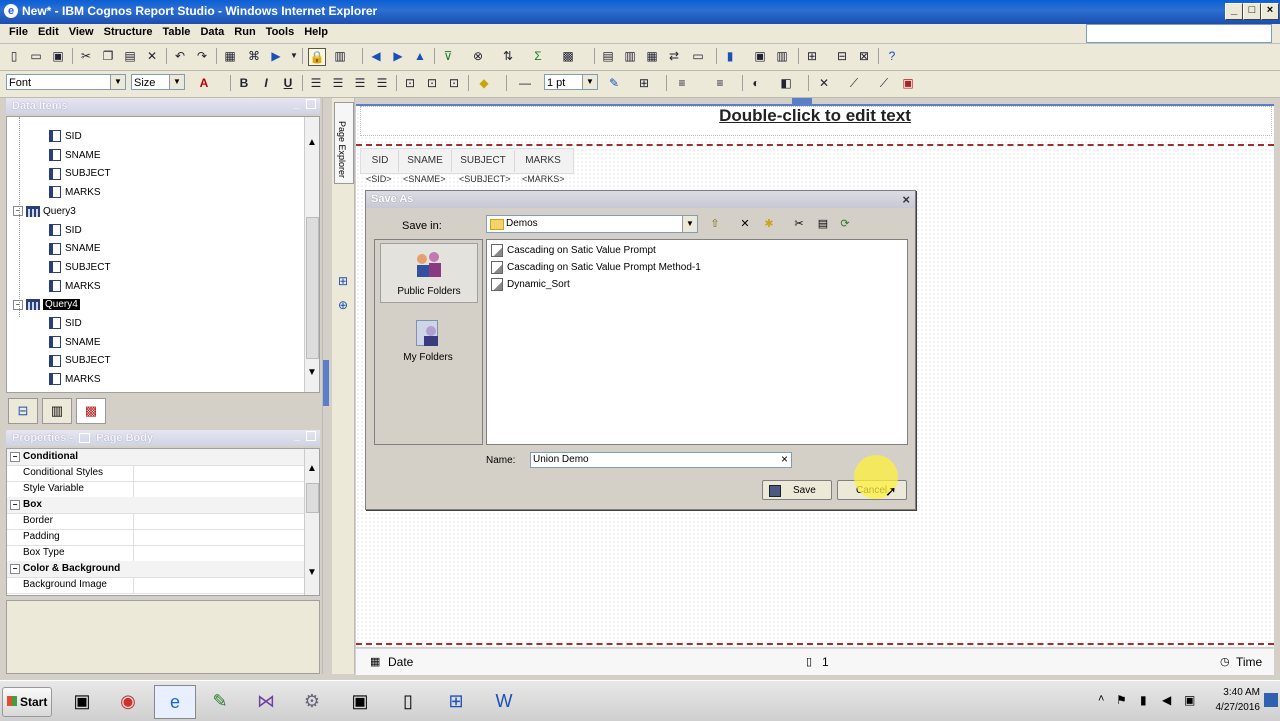  What do you see at coordinates (58, 56) in the screenshot?
I see `save-icon: ▣` at bounding box center [58, 56].